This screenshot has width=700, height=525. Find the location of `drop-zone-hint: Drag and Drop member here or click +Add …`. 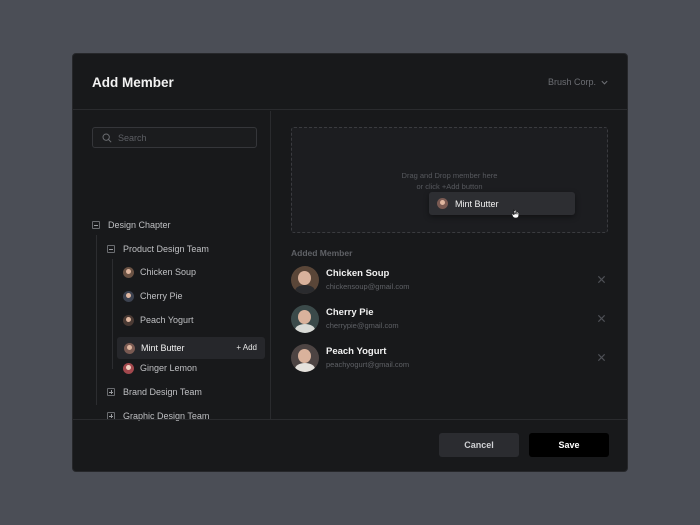

drop-zone-hint: Drag and Drop member here or click +Add … is located at coordinates (449, 181).